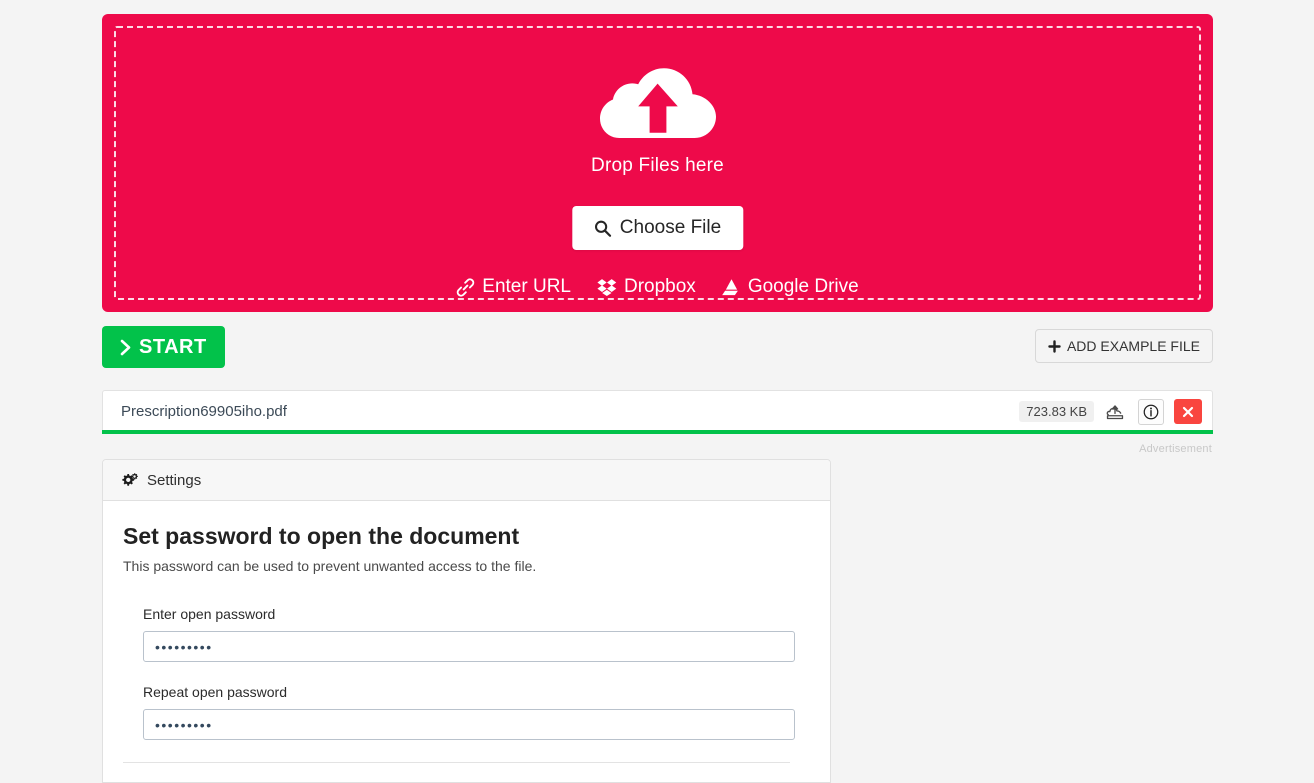  I want to click on remove-file-button, so click(1188, 411).